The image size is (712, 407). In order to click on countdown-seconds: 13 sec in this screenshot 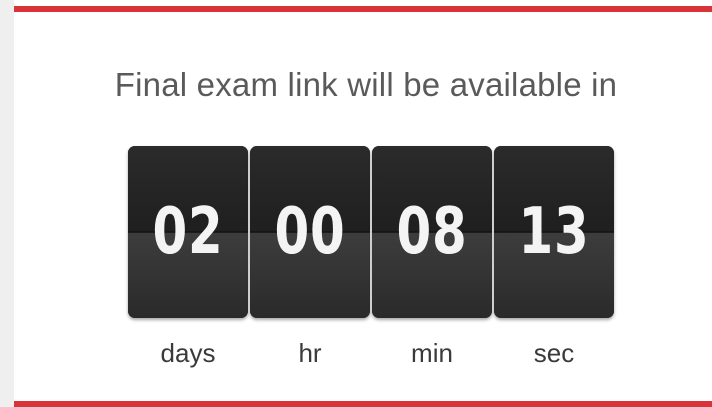, I will do `click(554, 261)`.